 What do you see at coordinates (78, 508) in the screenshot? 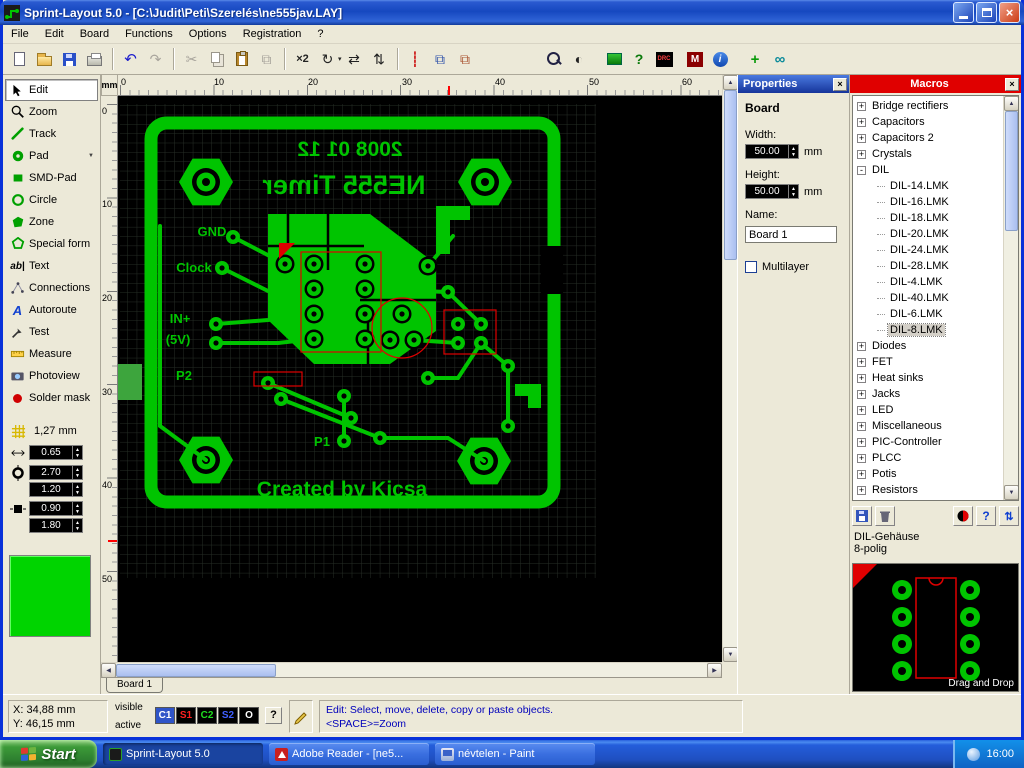
I see `smd-width-spinner: ▲ ▼` at bounding box center [78, 508].